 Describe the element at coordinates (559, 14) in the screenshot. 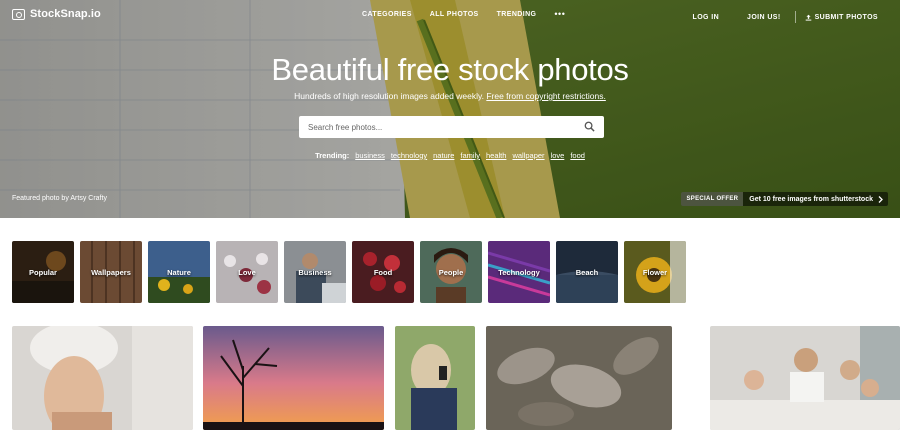

I see `more-menu-icon: •••` at that location.